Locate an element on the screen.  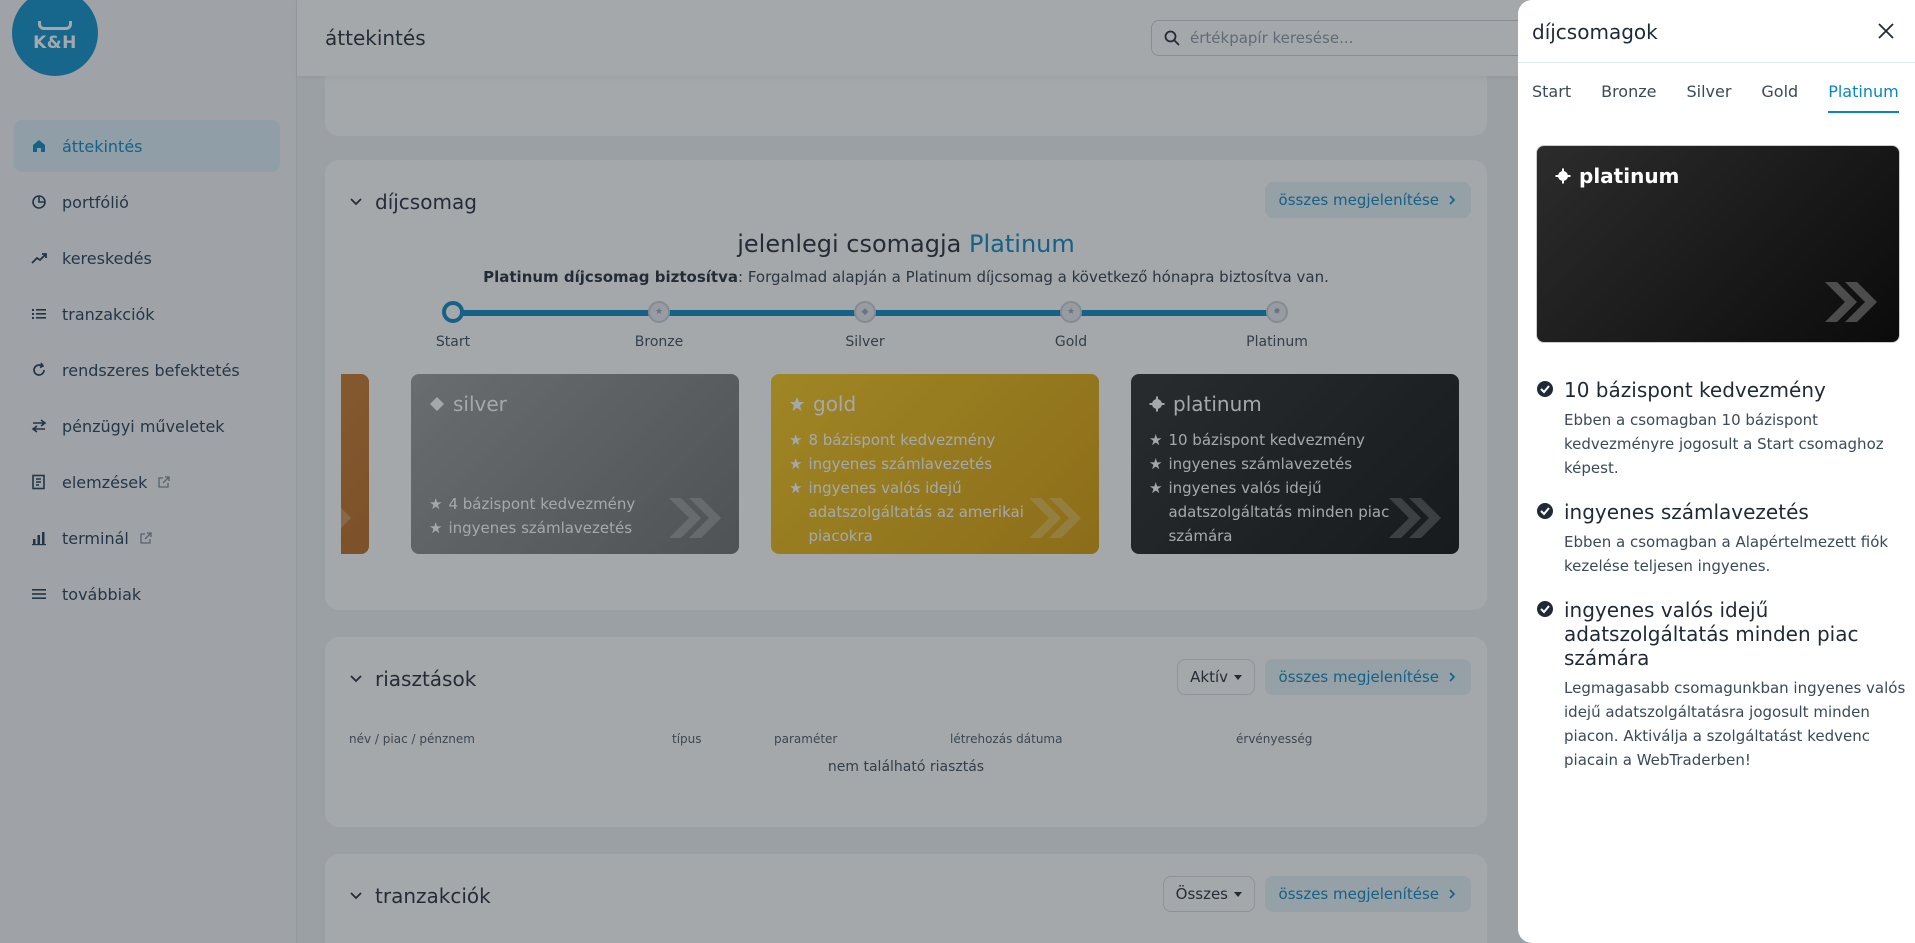
close-icon is located at coordinates (1886, 31).